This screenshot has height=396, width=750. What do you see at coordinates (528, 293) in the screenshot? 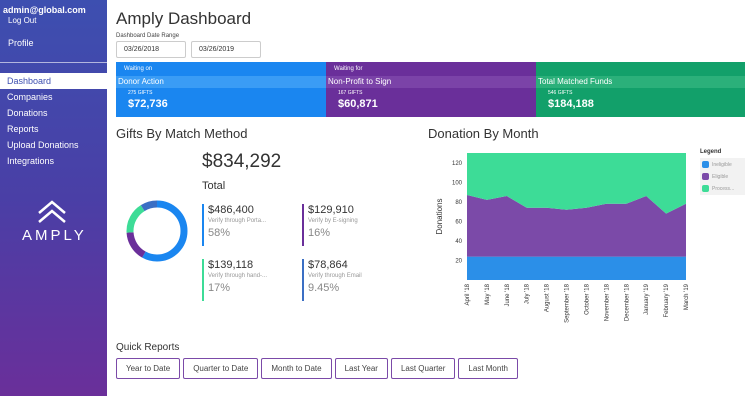
I see `x-tick-label: July '18` at bounding box center [528, 293].